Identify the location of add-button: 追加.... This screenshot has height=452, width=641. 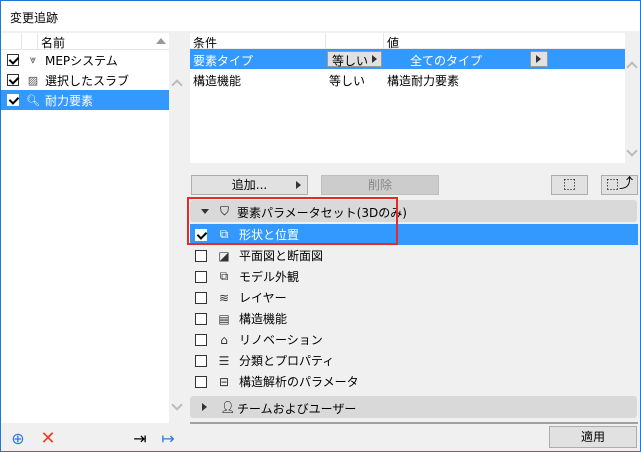
(249, 185).